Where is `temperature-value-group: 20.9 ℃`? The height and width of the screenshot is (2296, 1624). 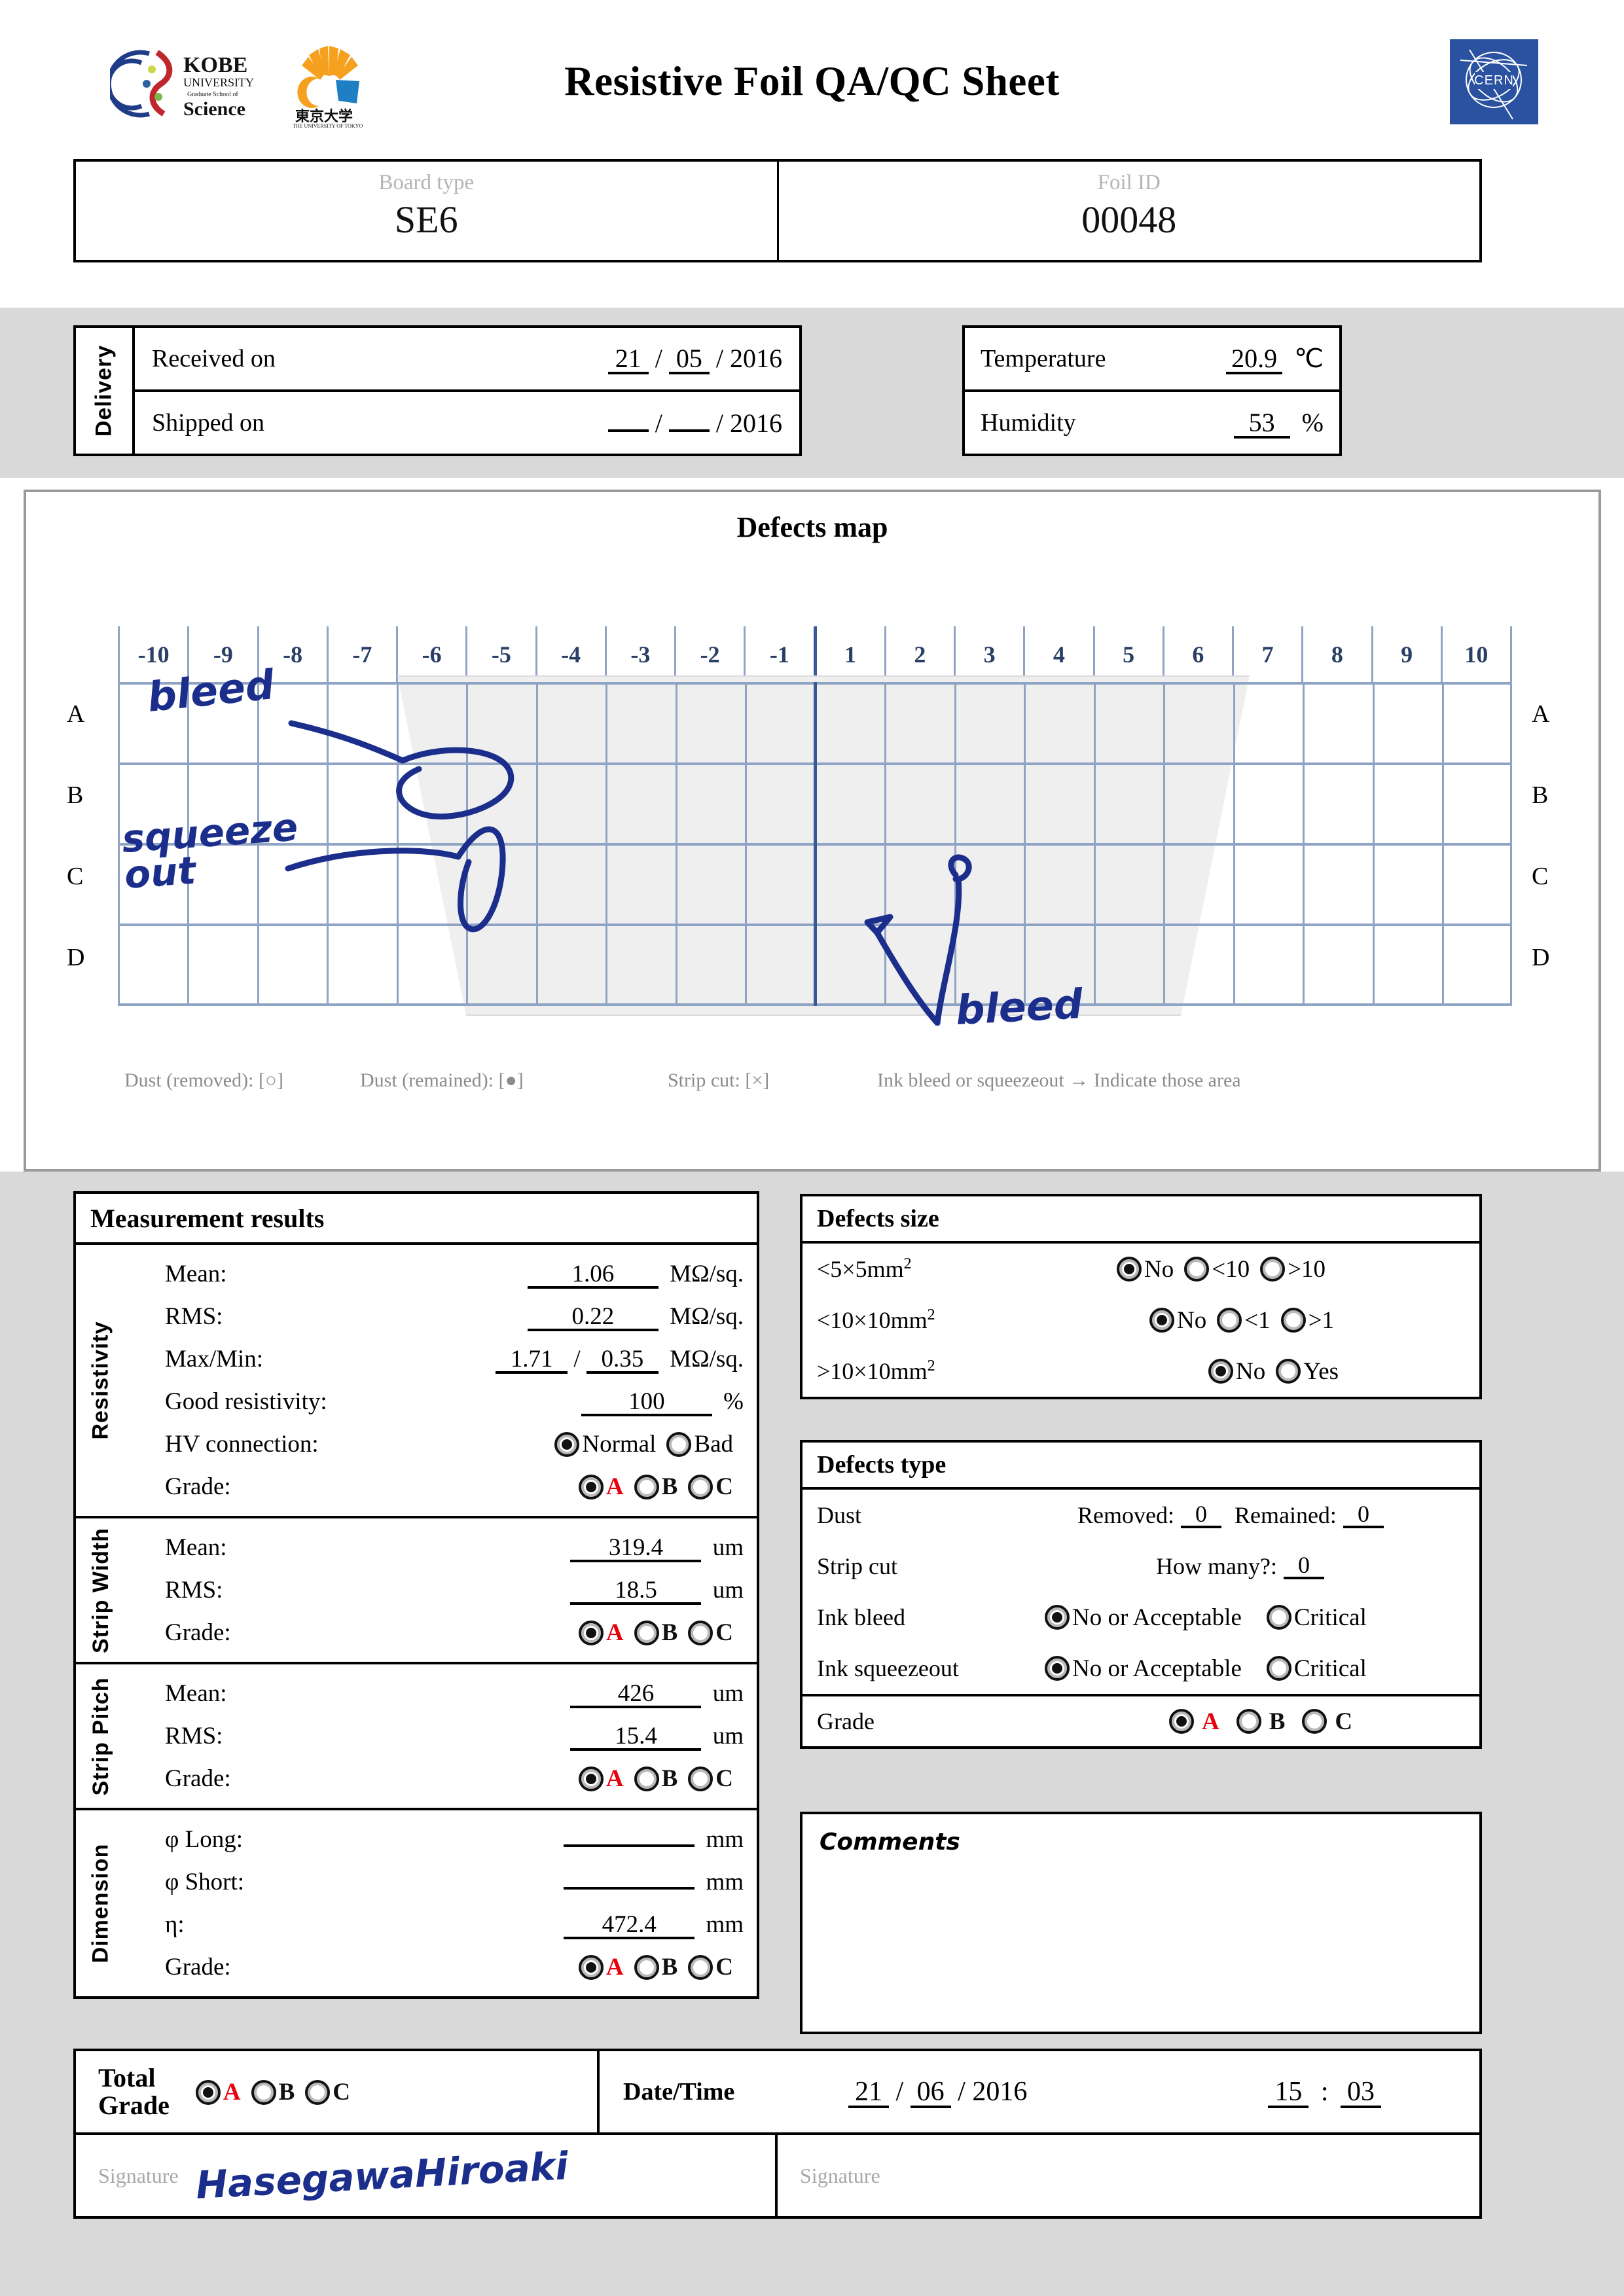 temperature-value-group: 20.9 ℃ is located at coordinates (1275, 358).